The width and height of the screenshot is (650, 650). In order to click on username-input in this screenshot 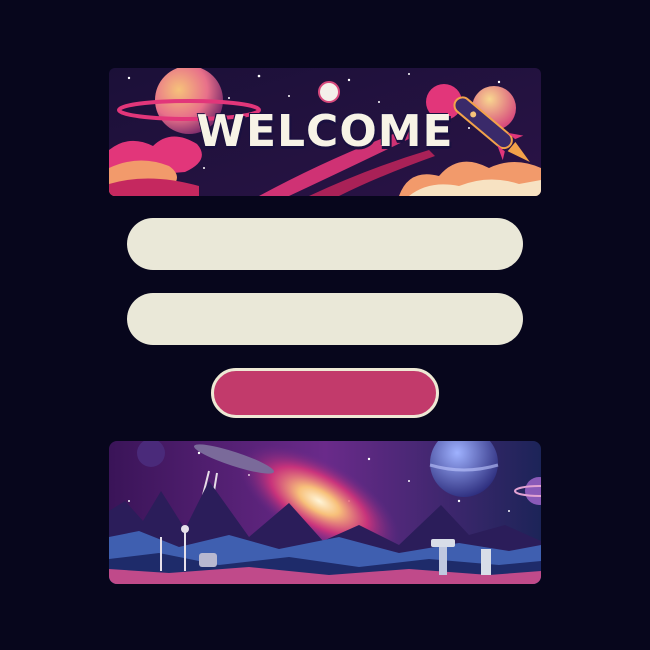, I will do `click(325, 244)`.